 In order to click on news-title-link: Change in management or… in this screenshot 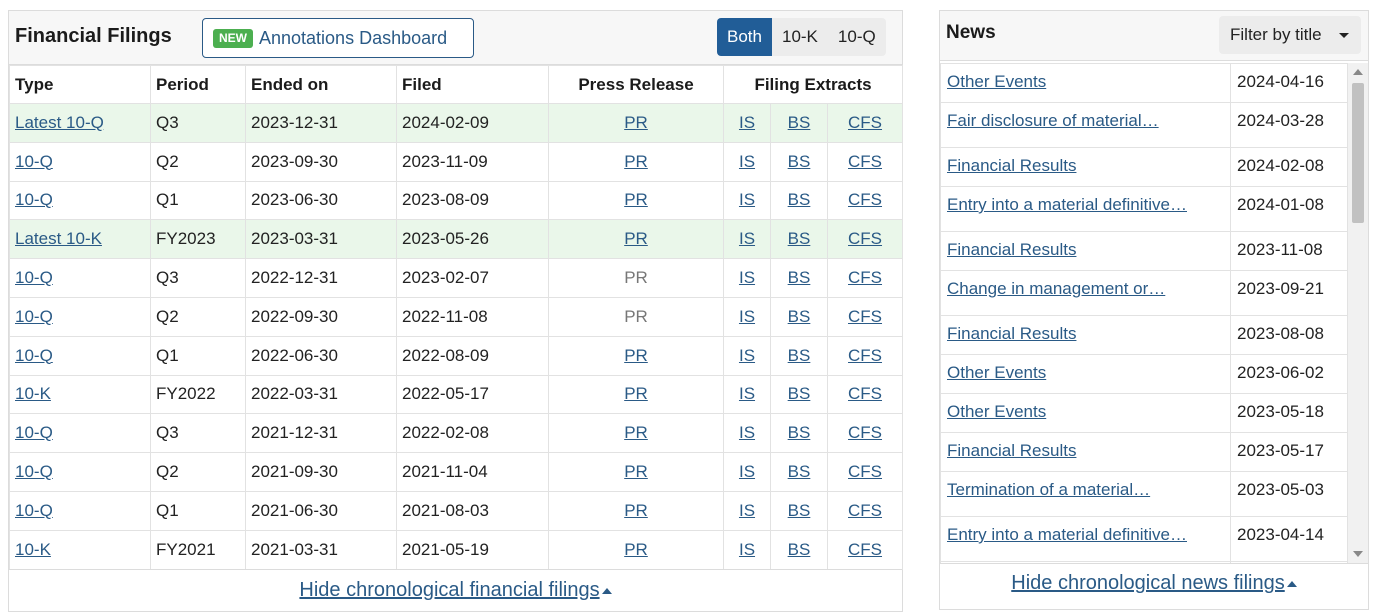, I will do `click(1056, 288)`.